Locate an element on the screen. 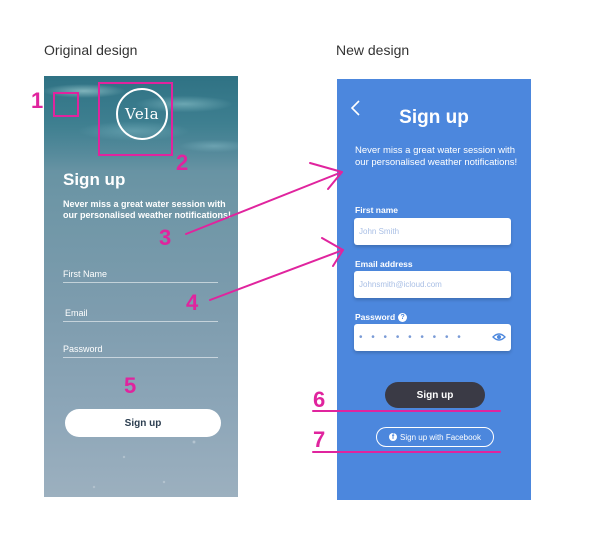 This screenshot has height=547, width=600. arrow-4-shaft is located at coordinates (276, 275).